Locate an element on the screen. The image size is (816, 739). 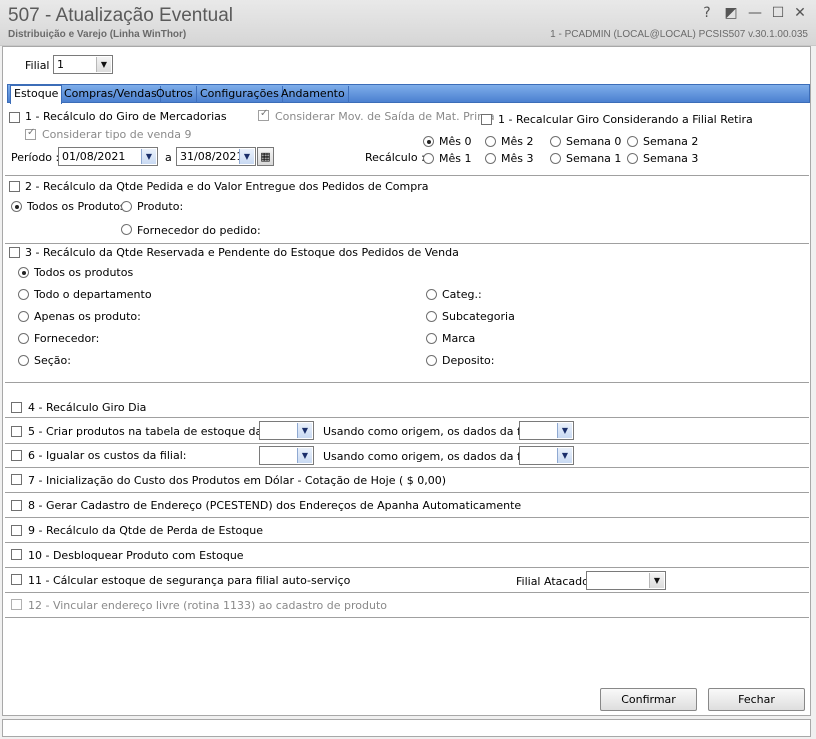
s10-checkbox is located at coordinates (16, 554).